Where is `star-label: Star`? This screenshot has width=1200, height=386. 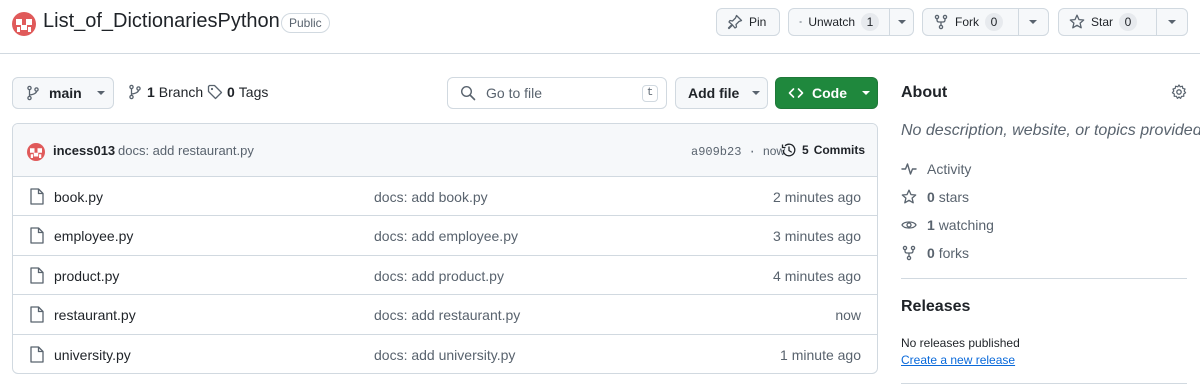 star-label: Star is located at coordinates (1102, 22).